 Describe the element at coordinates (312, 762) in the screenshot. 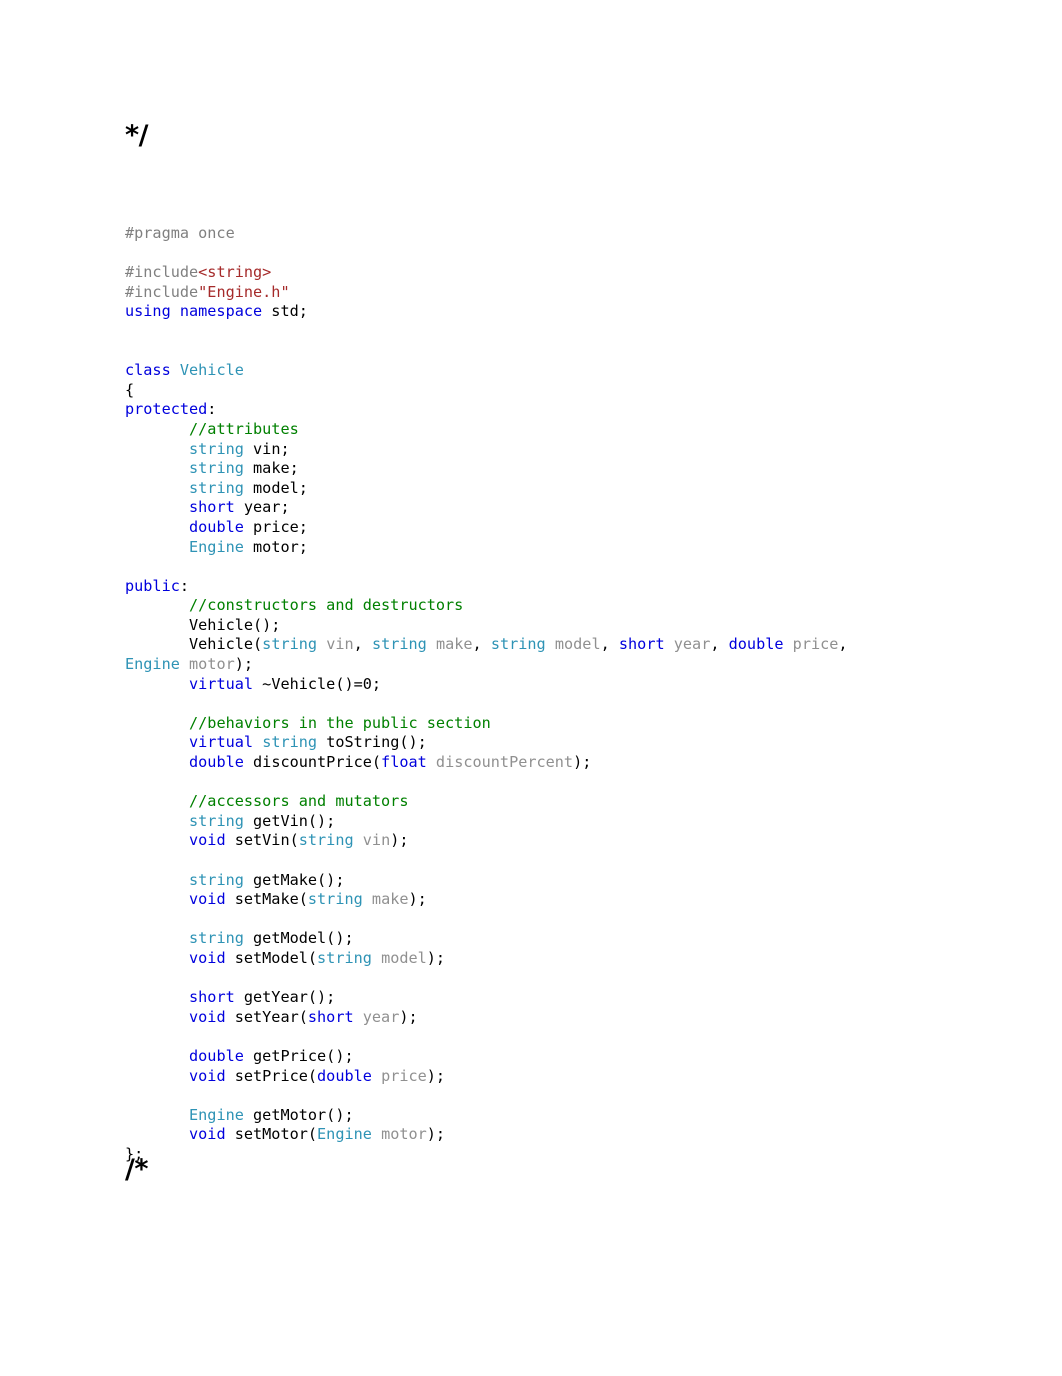

I see `code-token-pln: discountPrice(` at that location.